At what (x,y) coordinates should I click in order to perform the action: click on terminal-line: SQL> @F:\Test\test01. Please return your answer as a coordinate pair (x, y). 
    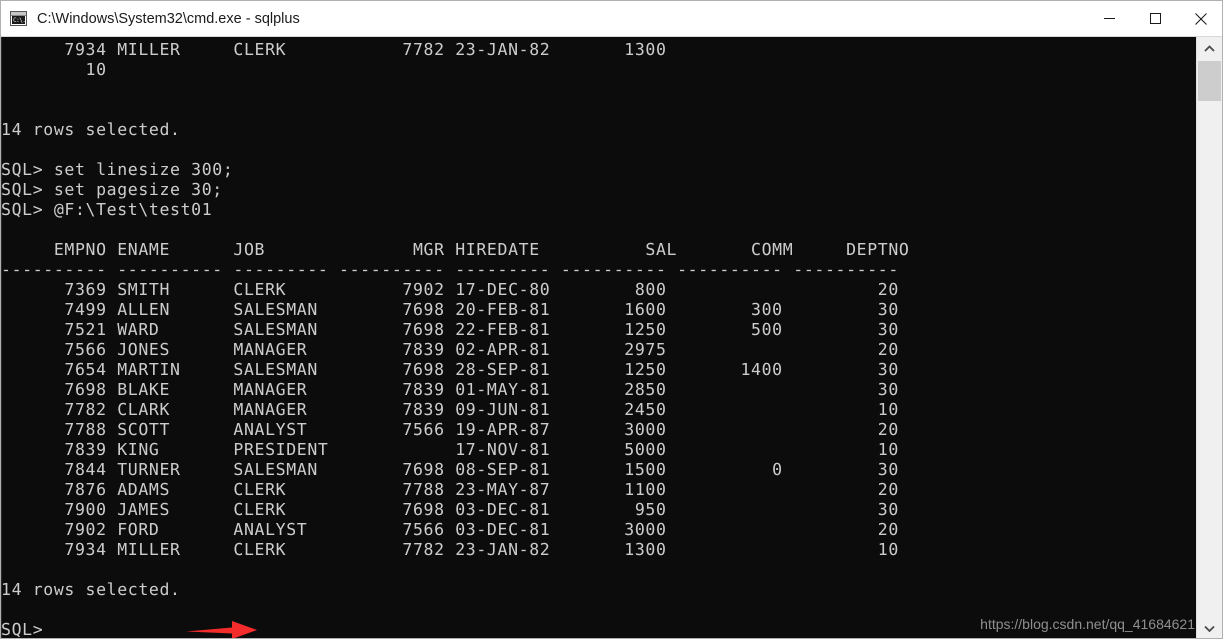
    Looking at the image, I should click on (107, 209).